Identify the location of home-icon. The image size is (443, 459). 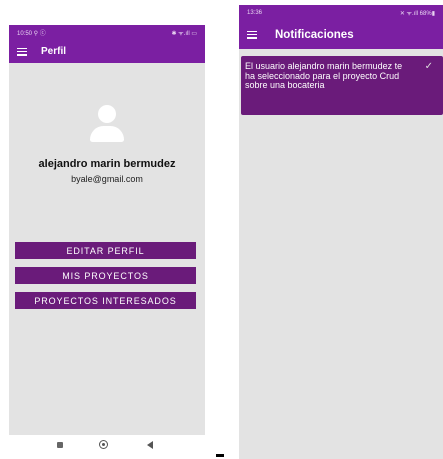
(103, 444).